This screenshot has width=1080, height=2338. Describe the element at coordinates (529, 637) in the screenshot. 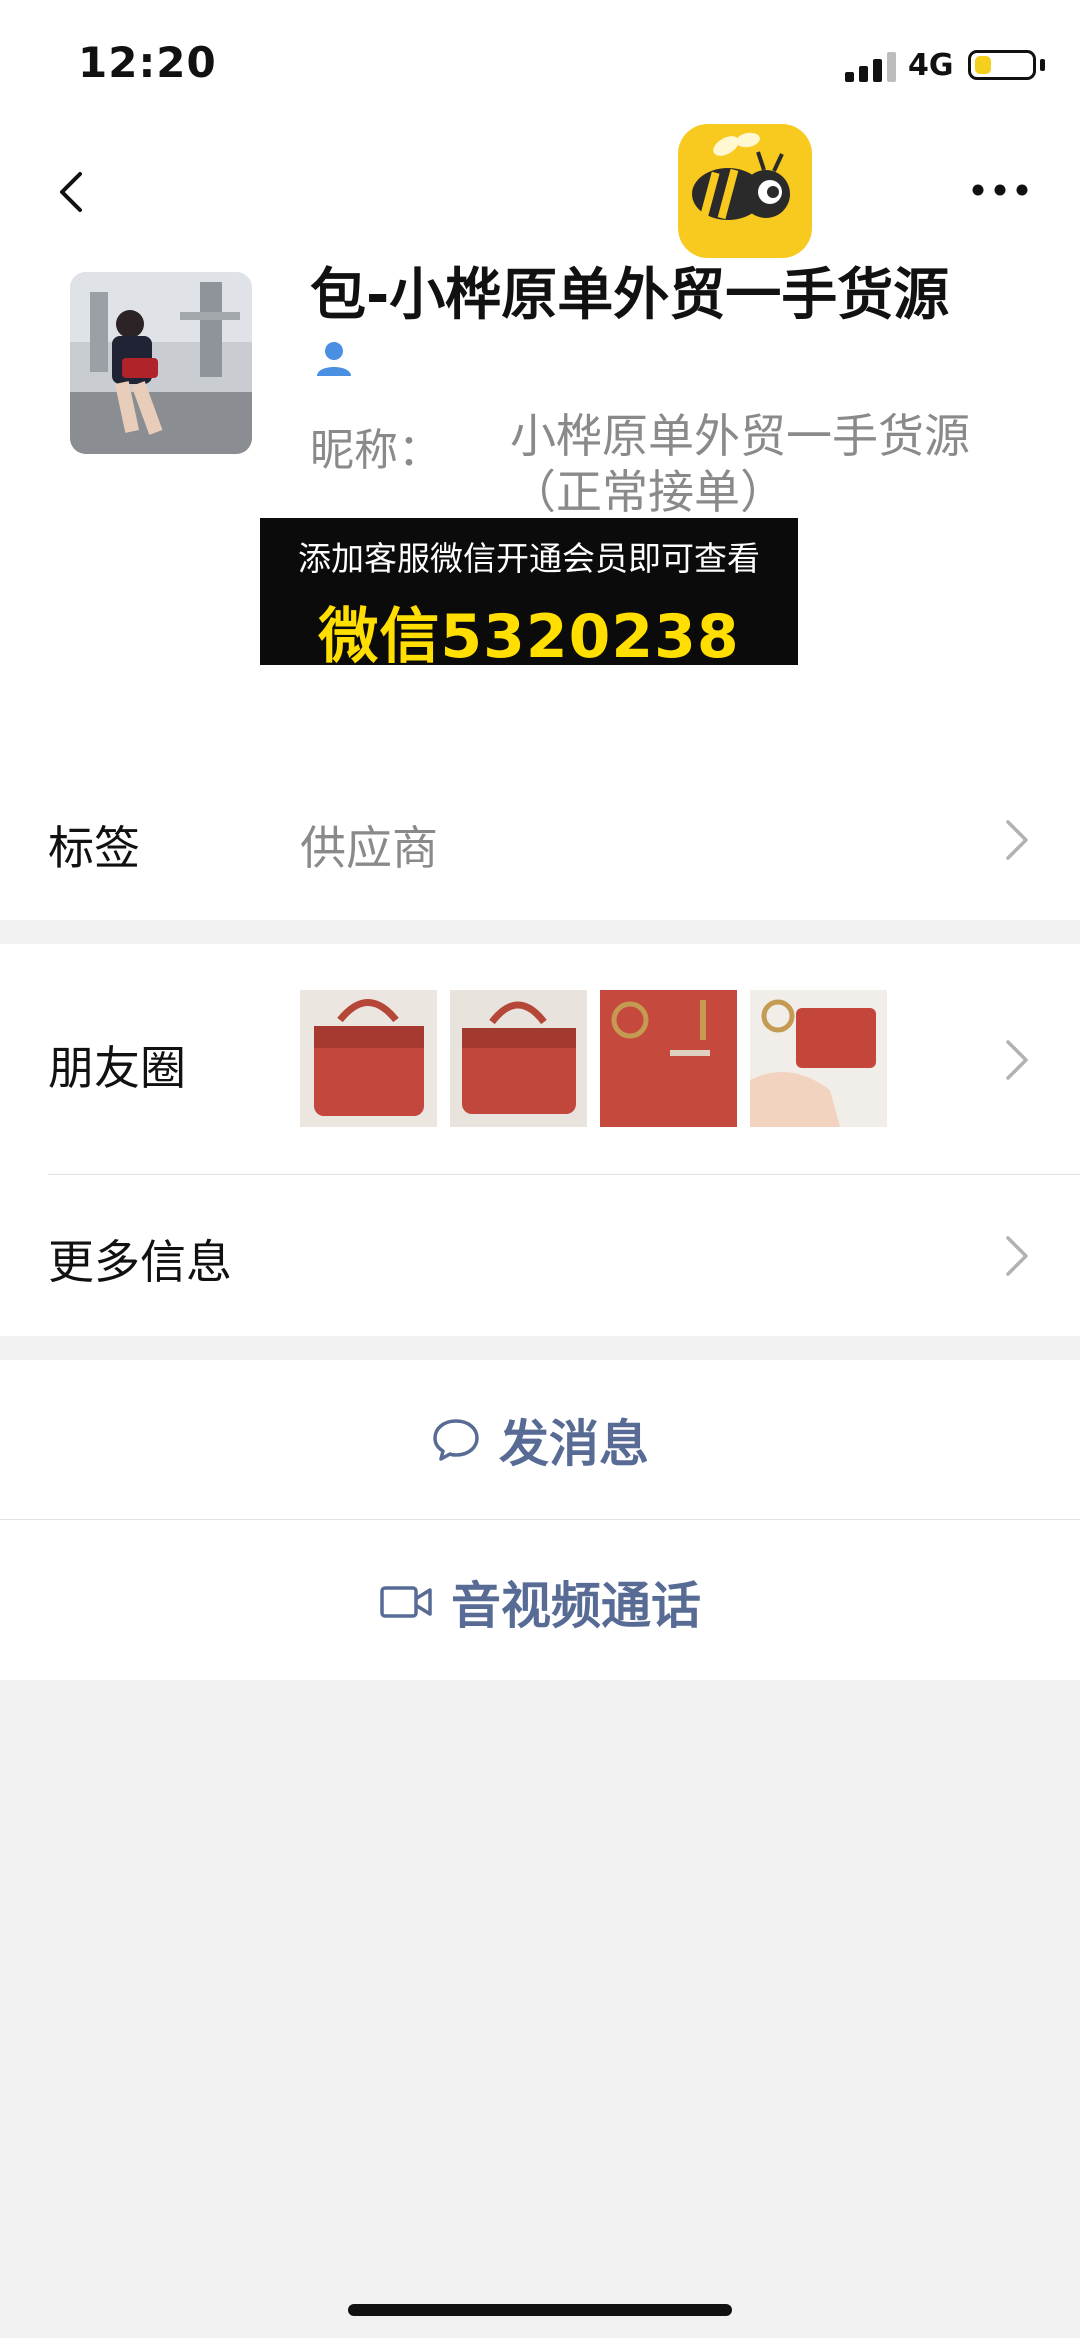

I see `ad-banner-wechat-id: 微信5320238` at that location.